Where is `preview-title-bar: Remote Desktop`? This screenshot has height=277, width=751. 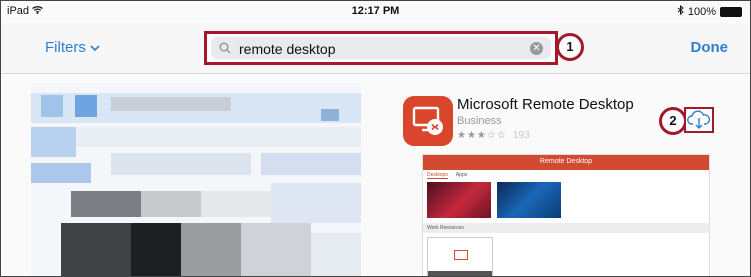
preview-title-bar: Remote Desktop is located at coordinates (566, 162).